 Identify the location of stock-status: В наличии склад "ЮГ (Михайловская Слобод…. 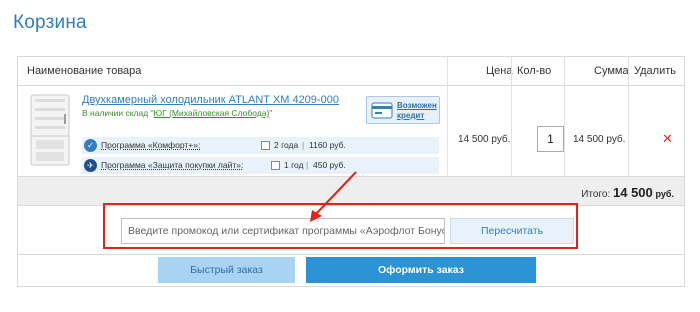
(177, 113).